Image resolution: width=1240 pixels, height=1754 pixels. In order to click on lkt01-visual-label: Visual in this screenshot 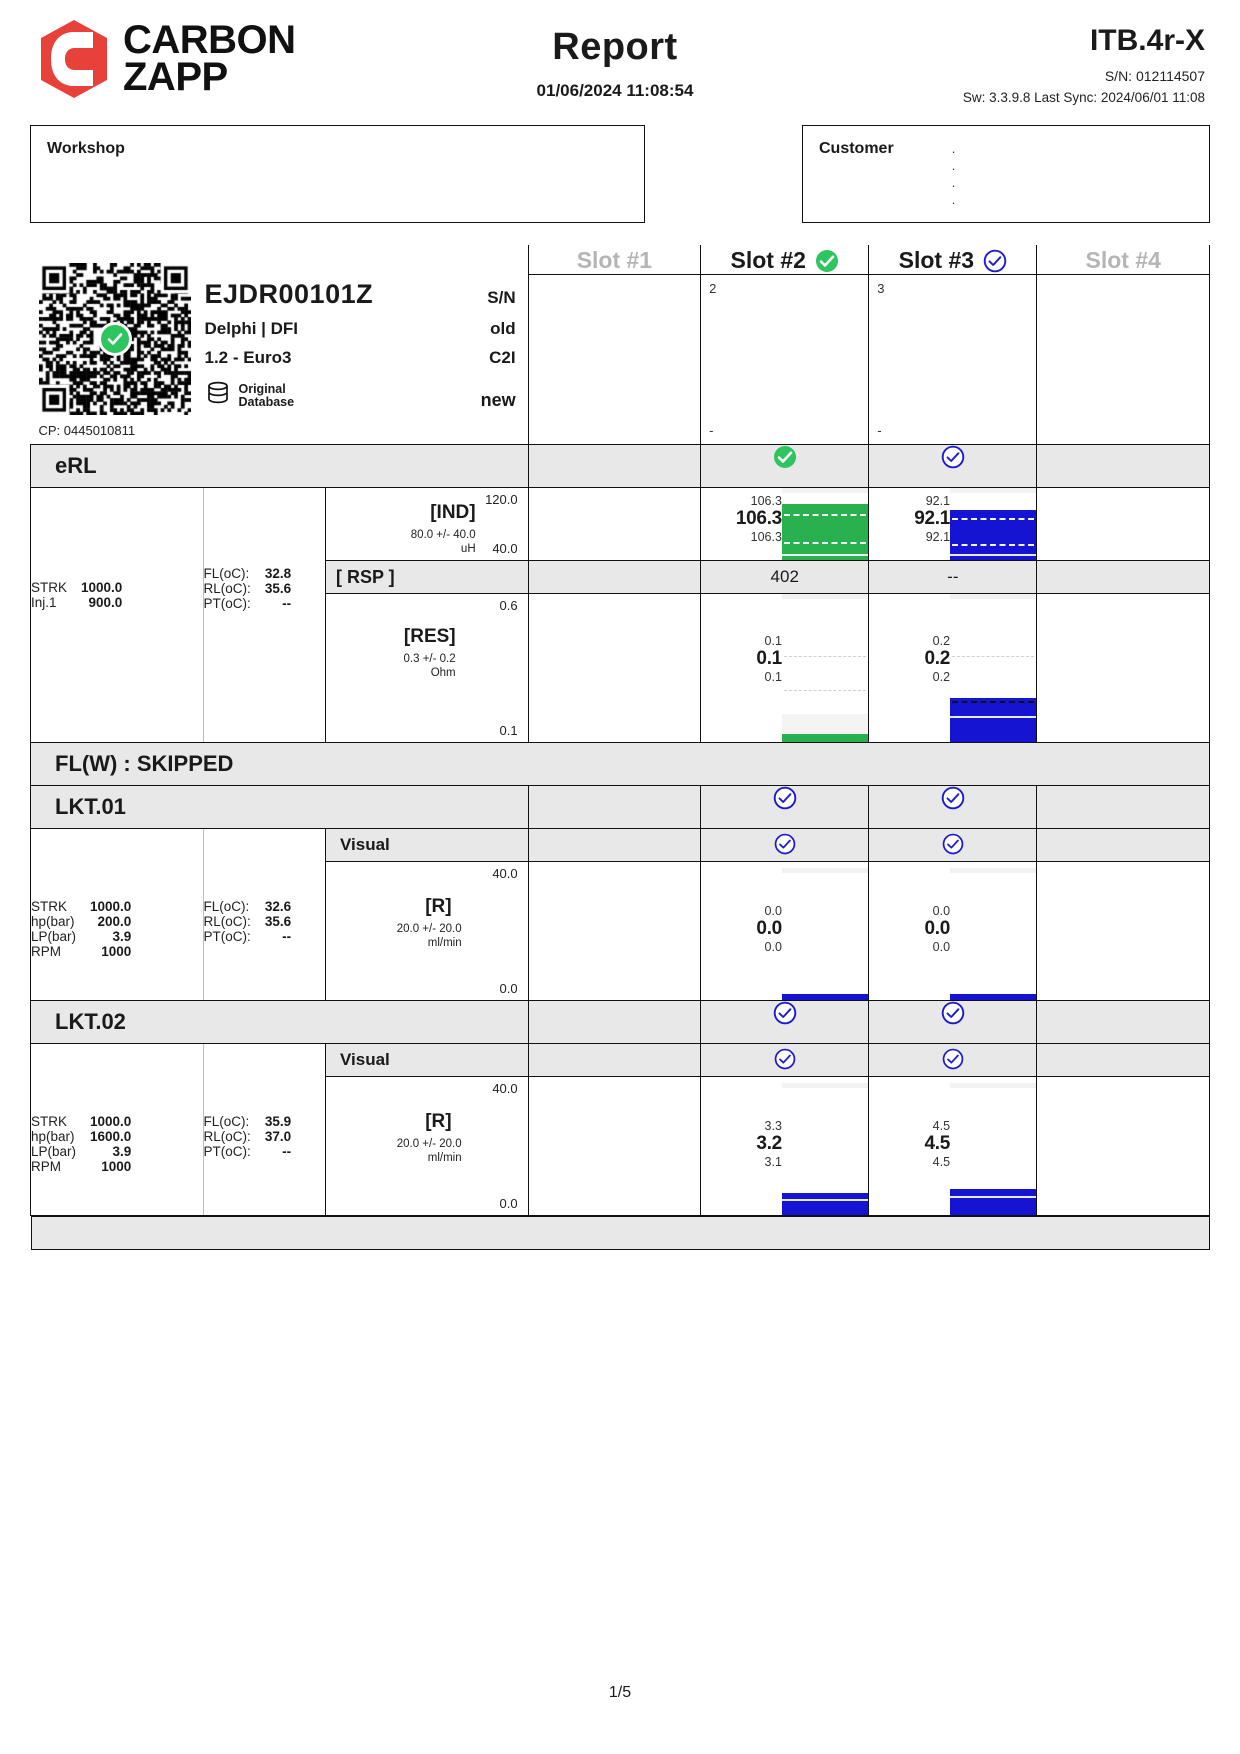, I will do `click(427, 845)`.